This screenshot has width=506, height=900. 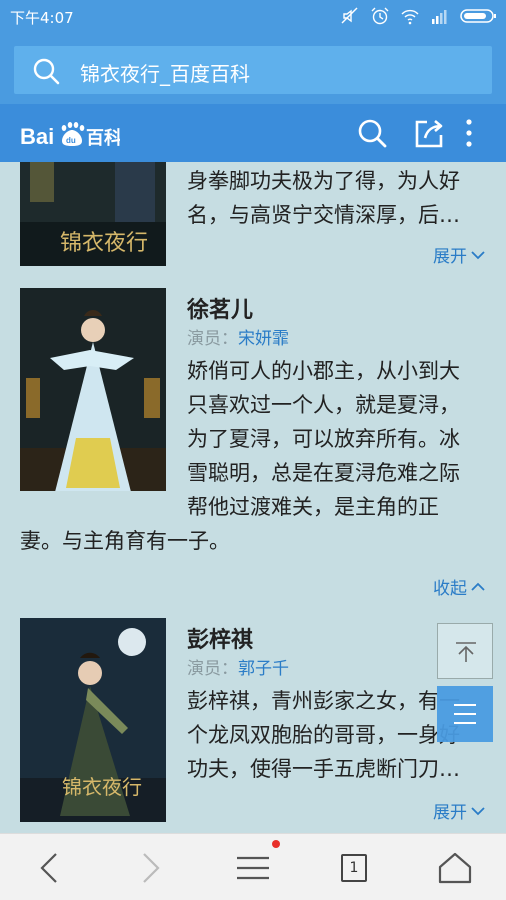 What do you see at coordinates (71, 140) in the screenshot?
I see `svg-text: du` at bounding box center [71, 140].